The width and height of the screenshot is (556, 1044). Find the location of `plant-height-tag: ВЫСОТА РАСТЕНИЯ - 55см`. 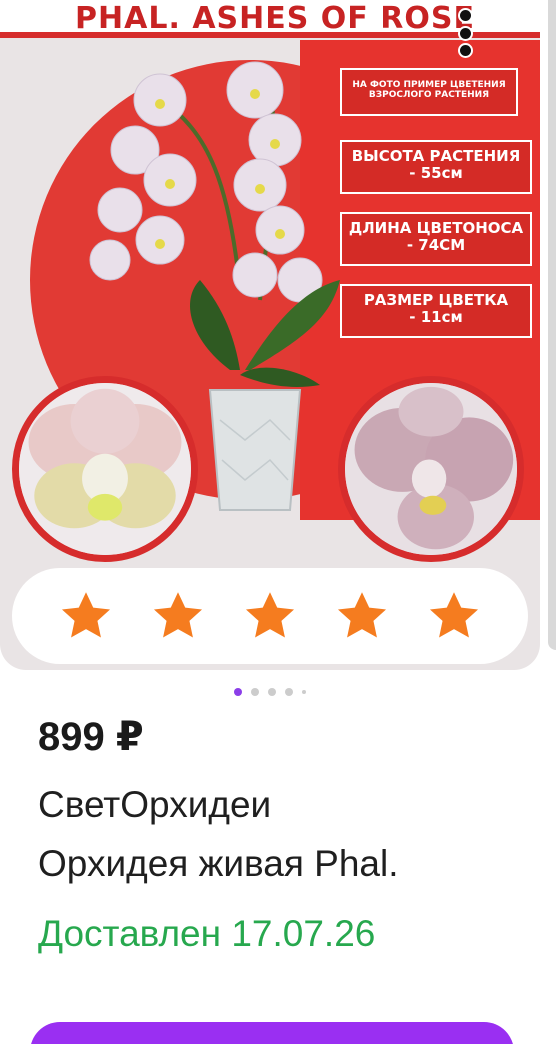

plant-height-tag: ВЫСОТА РАСТЕНИЯ - 55см is located at coordinates (436, 167).